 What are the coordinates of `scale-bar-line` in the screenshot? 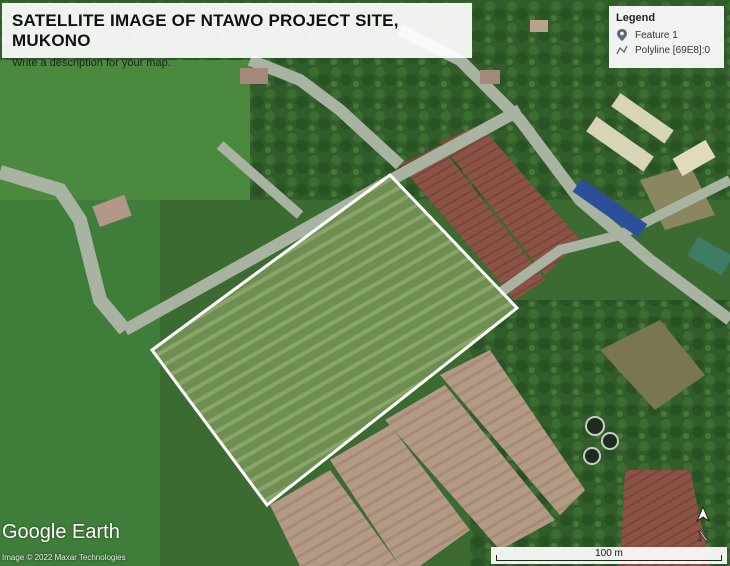 It's located at (609, 558).